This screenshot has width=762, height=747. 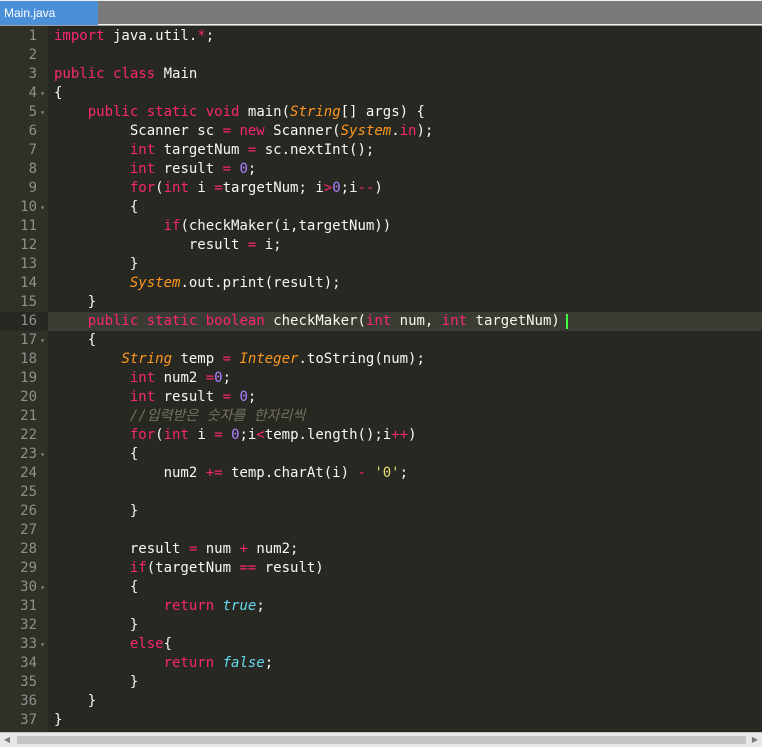 What do you see at coordinates (28, 568) in the screenshot?
I see `line-number-text: 29` at bounding box center [28, 568].